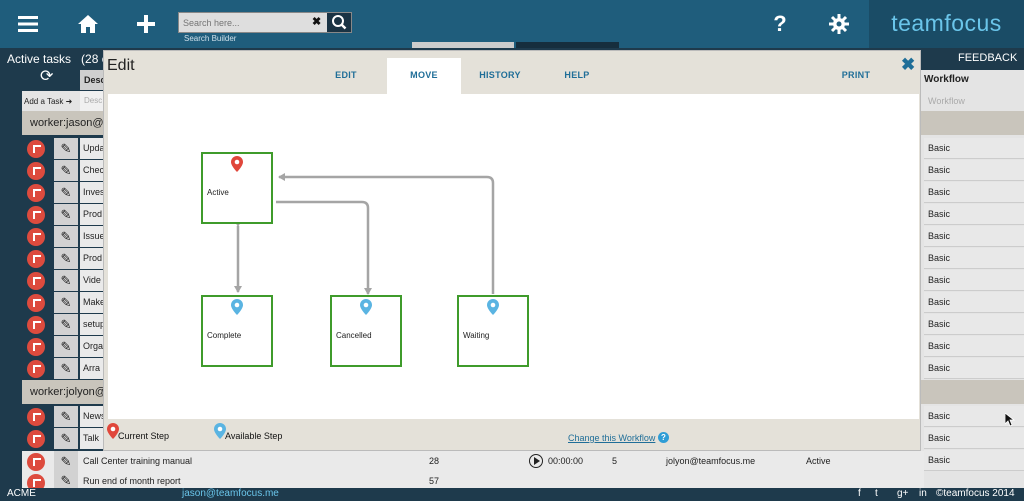 This screenshot has height=501, width=1024. What do you see at coordinates (46, 76) in the screenshot?
I see `refresh-icon: ⟳` at bounding box center [46, 76].